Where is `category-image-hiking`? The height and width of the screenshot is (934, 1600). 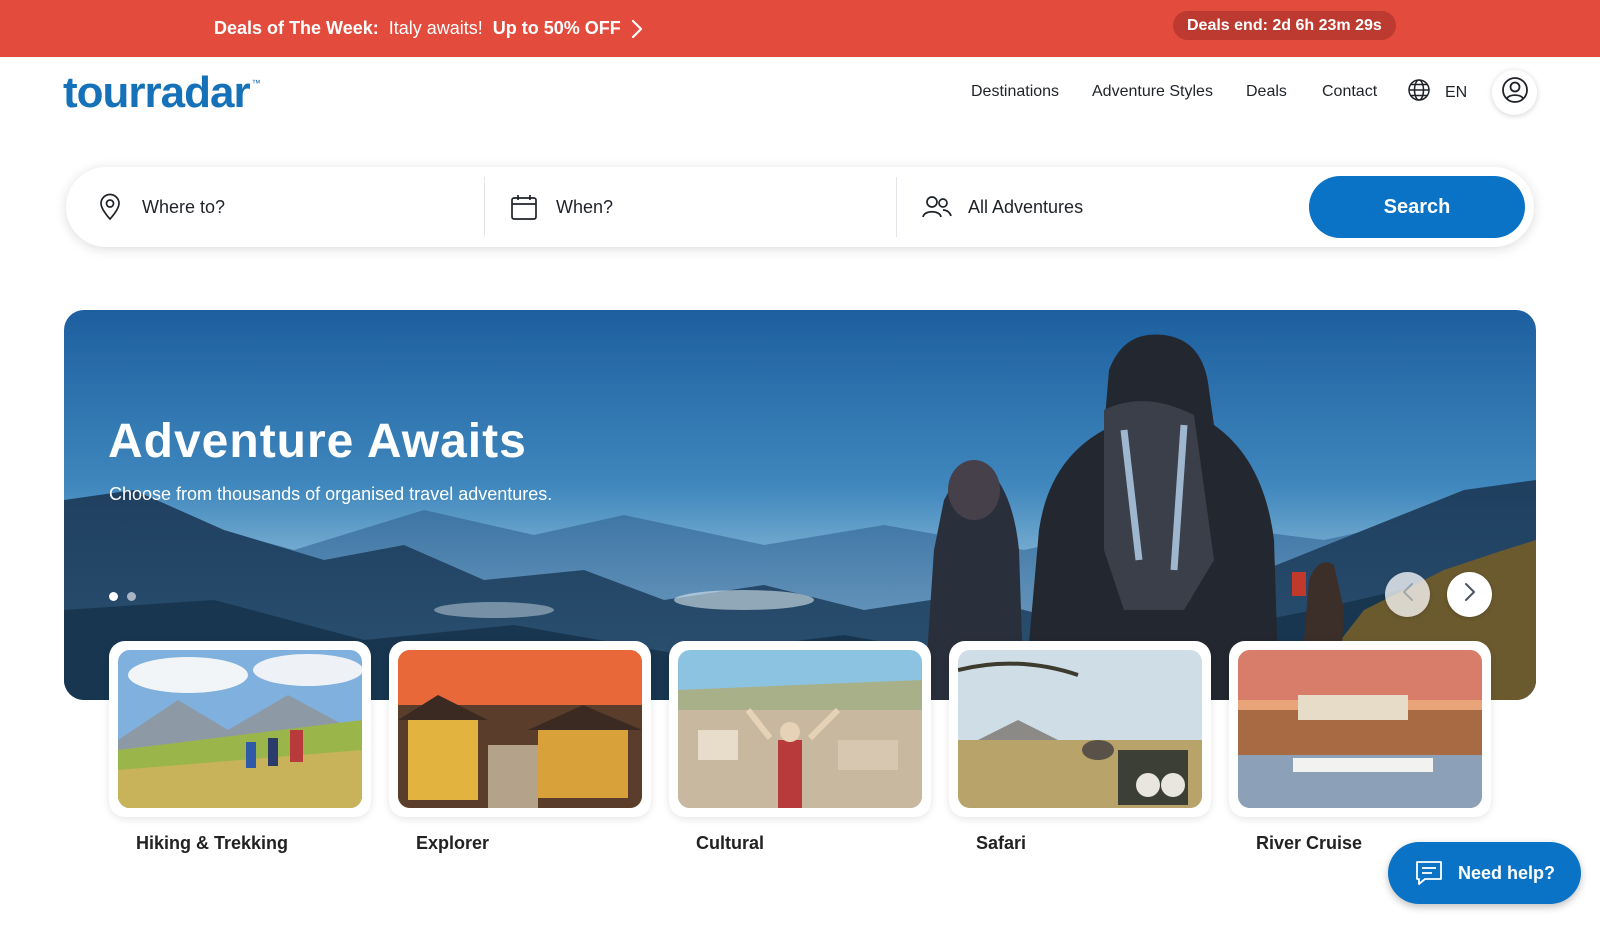
category-image-hiking is located at coordinates (240, 729).